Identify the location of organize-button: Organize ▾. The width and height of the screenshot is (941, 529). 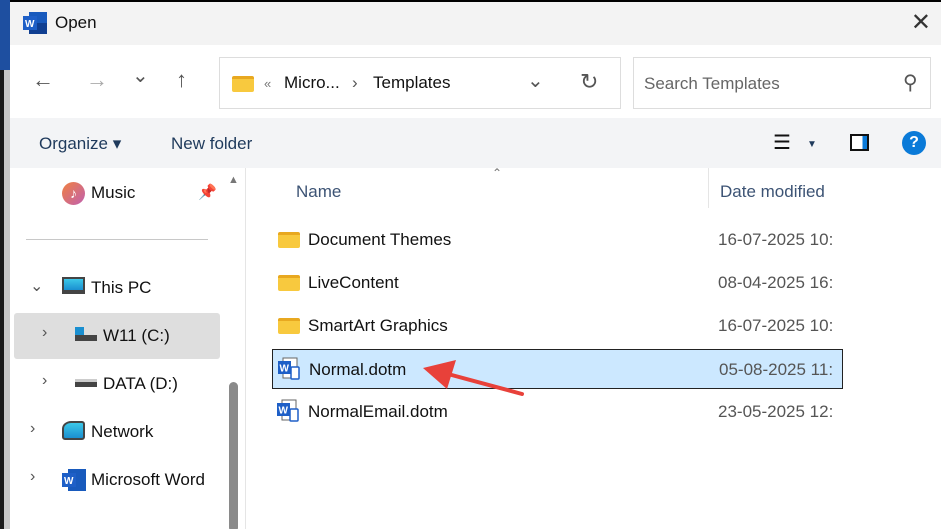
(80, 144).